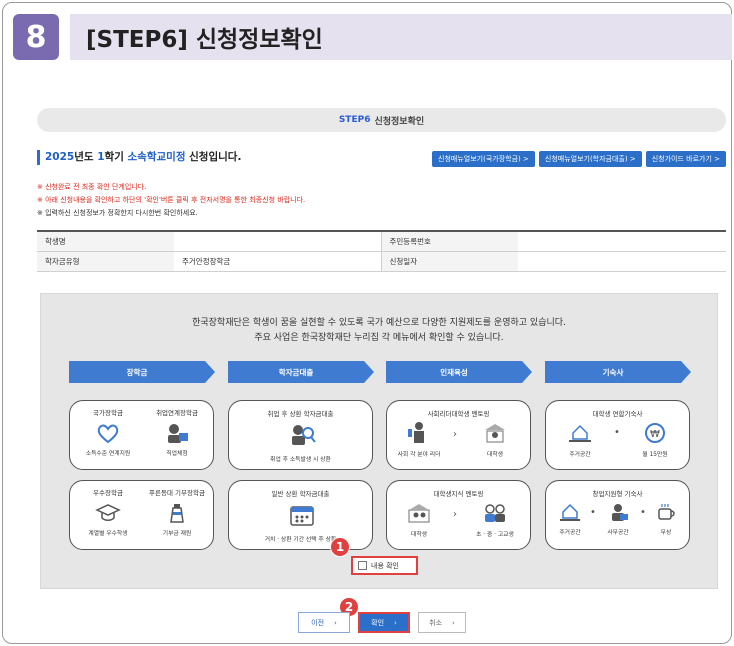 This screenshot has width=734, height=646. What do you see at coordinates (495, 513) in the screenshot?
I see `children-icon` at bounding box center [495, 513].